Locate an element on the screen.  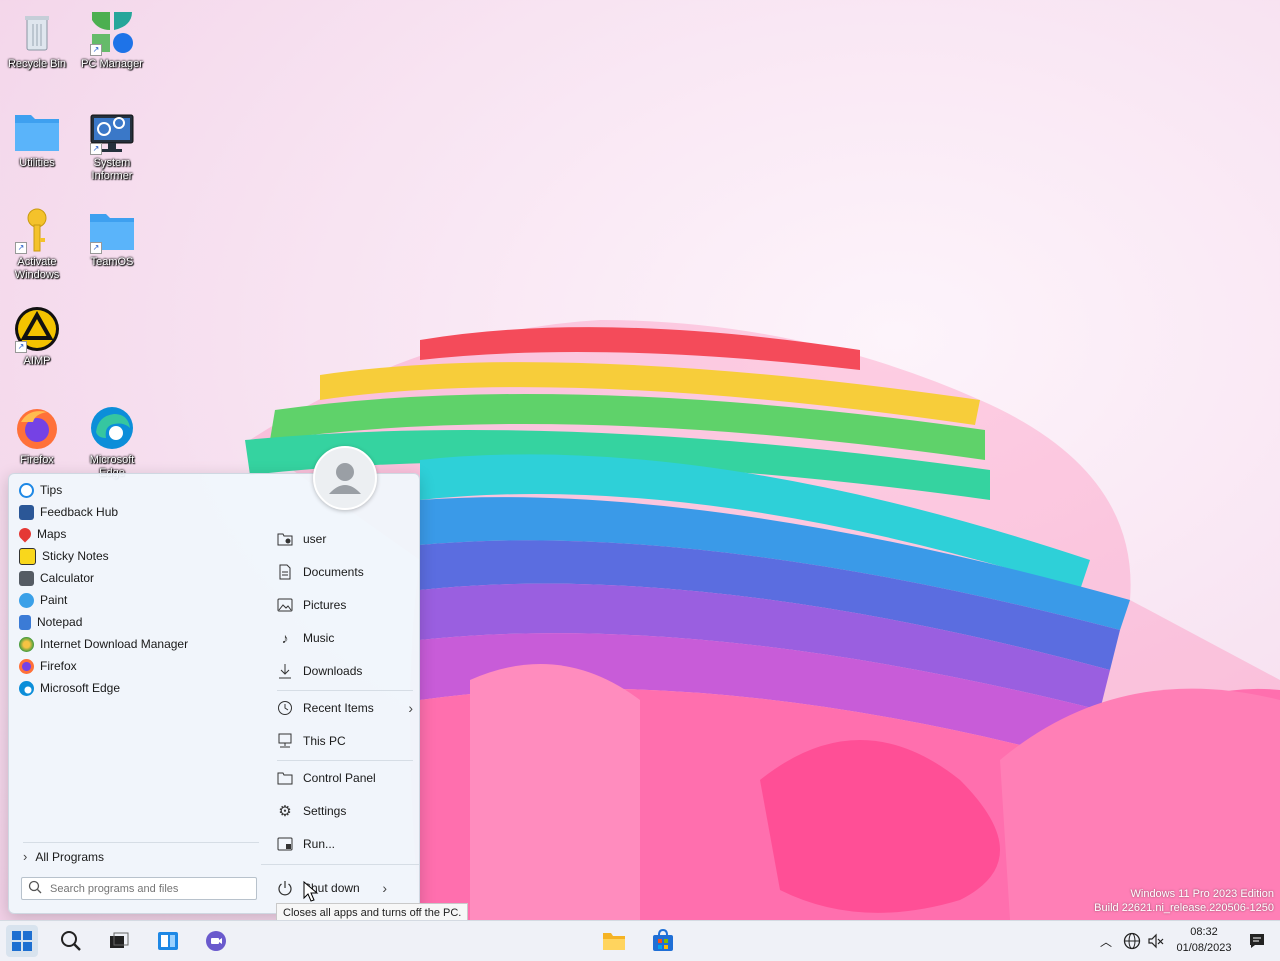
place-this-pc: This PC is located at coordinates (345, 741).